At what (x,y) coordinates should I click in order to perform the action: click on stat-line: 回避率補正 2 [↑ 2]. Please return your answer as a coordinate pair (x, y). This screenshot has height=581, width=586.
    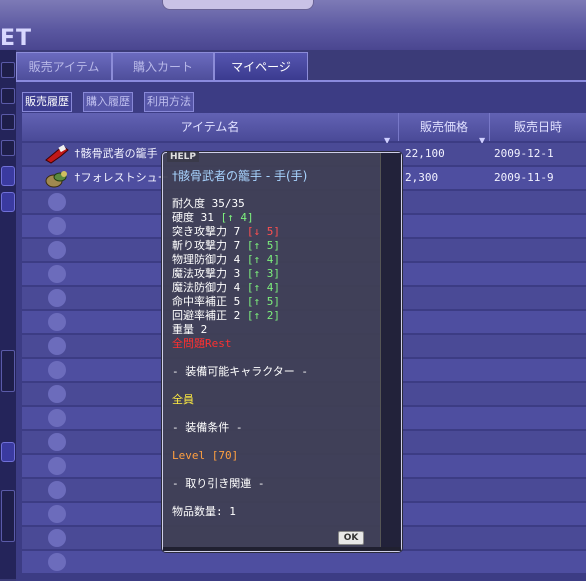
    Looking at the image, I should click on (240, 316).